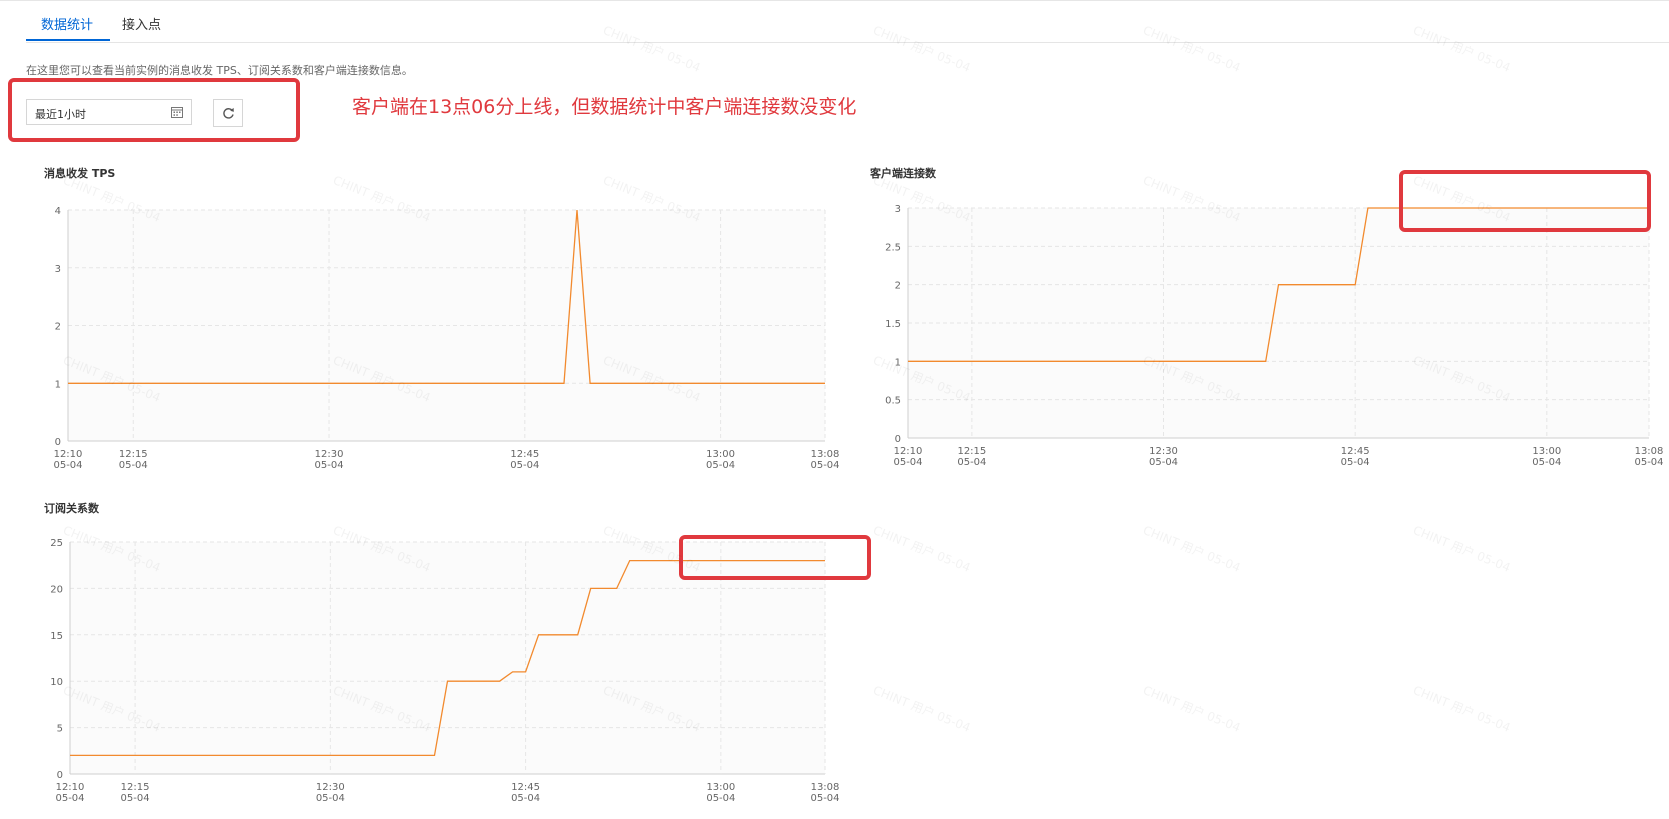 The image size is (1669, 819). I want to click on chart-title-client-connections: 客户端连接数, so click(903, 173).